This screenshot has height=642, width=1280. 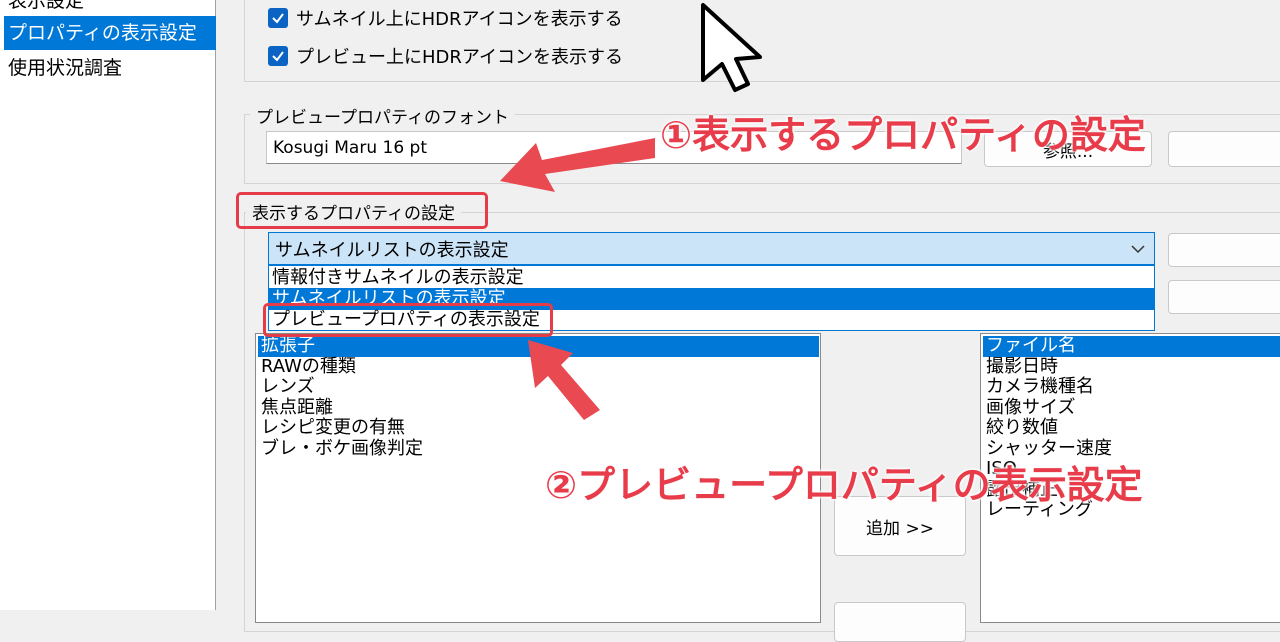 What do you see at coordinates (731, 47) in the screenshot?
I see `cursor-icon` at bounding box center [731, 47].